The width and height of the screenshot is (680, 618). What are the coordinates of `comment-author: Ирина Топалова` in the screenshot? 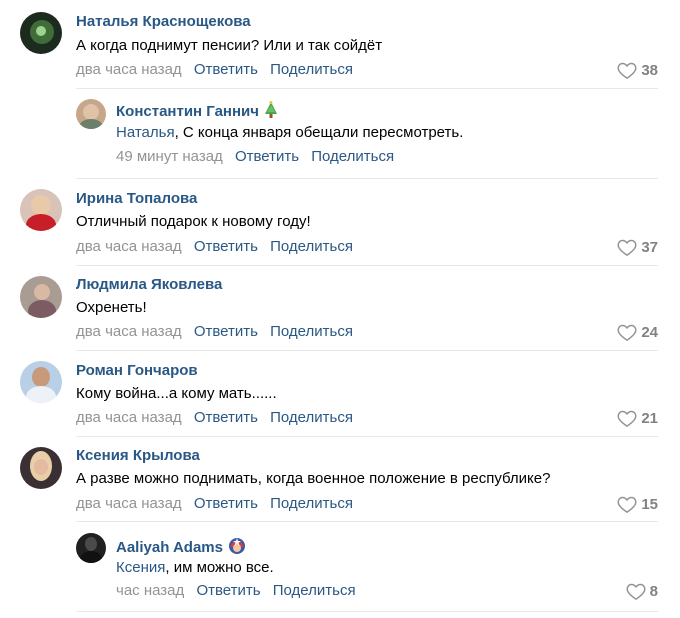 It's located at (136, 199).